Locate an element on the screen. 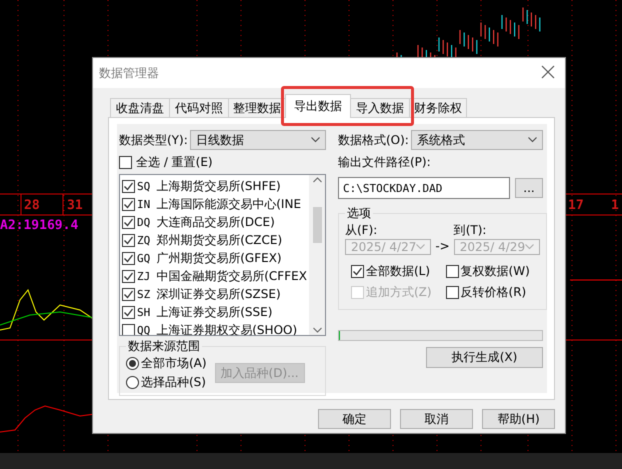 This screenshot has height=469, width=622. market-name: 上海期货交易所(SHFE) is located at coordinates (218, 186).